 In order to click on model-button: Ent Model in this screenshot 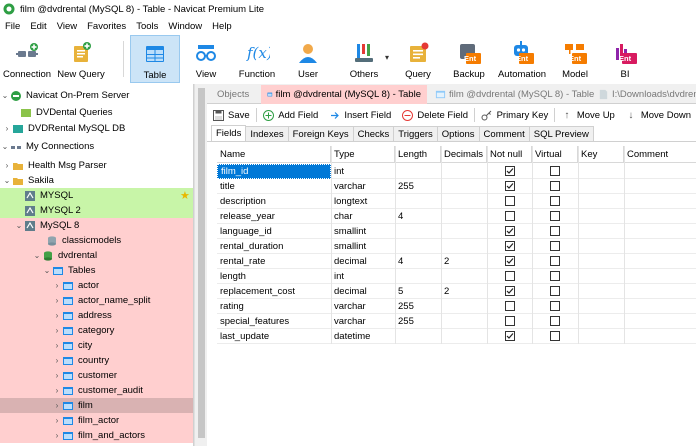, I will do `click(575, 59)`.